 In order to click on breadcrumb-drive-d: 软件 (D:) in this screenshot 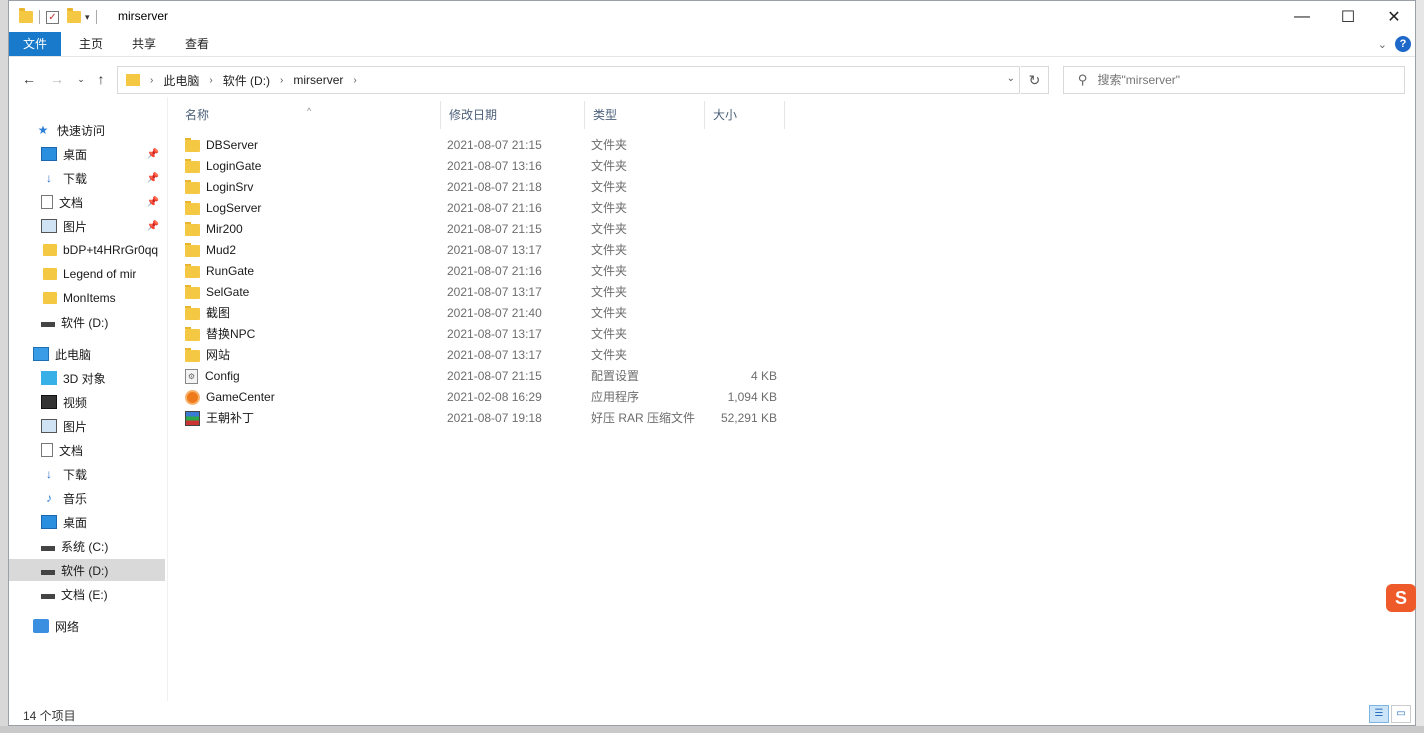, I will do `click(246, 80)`.